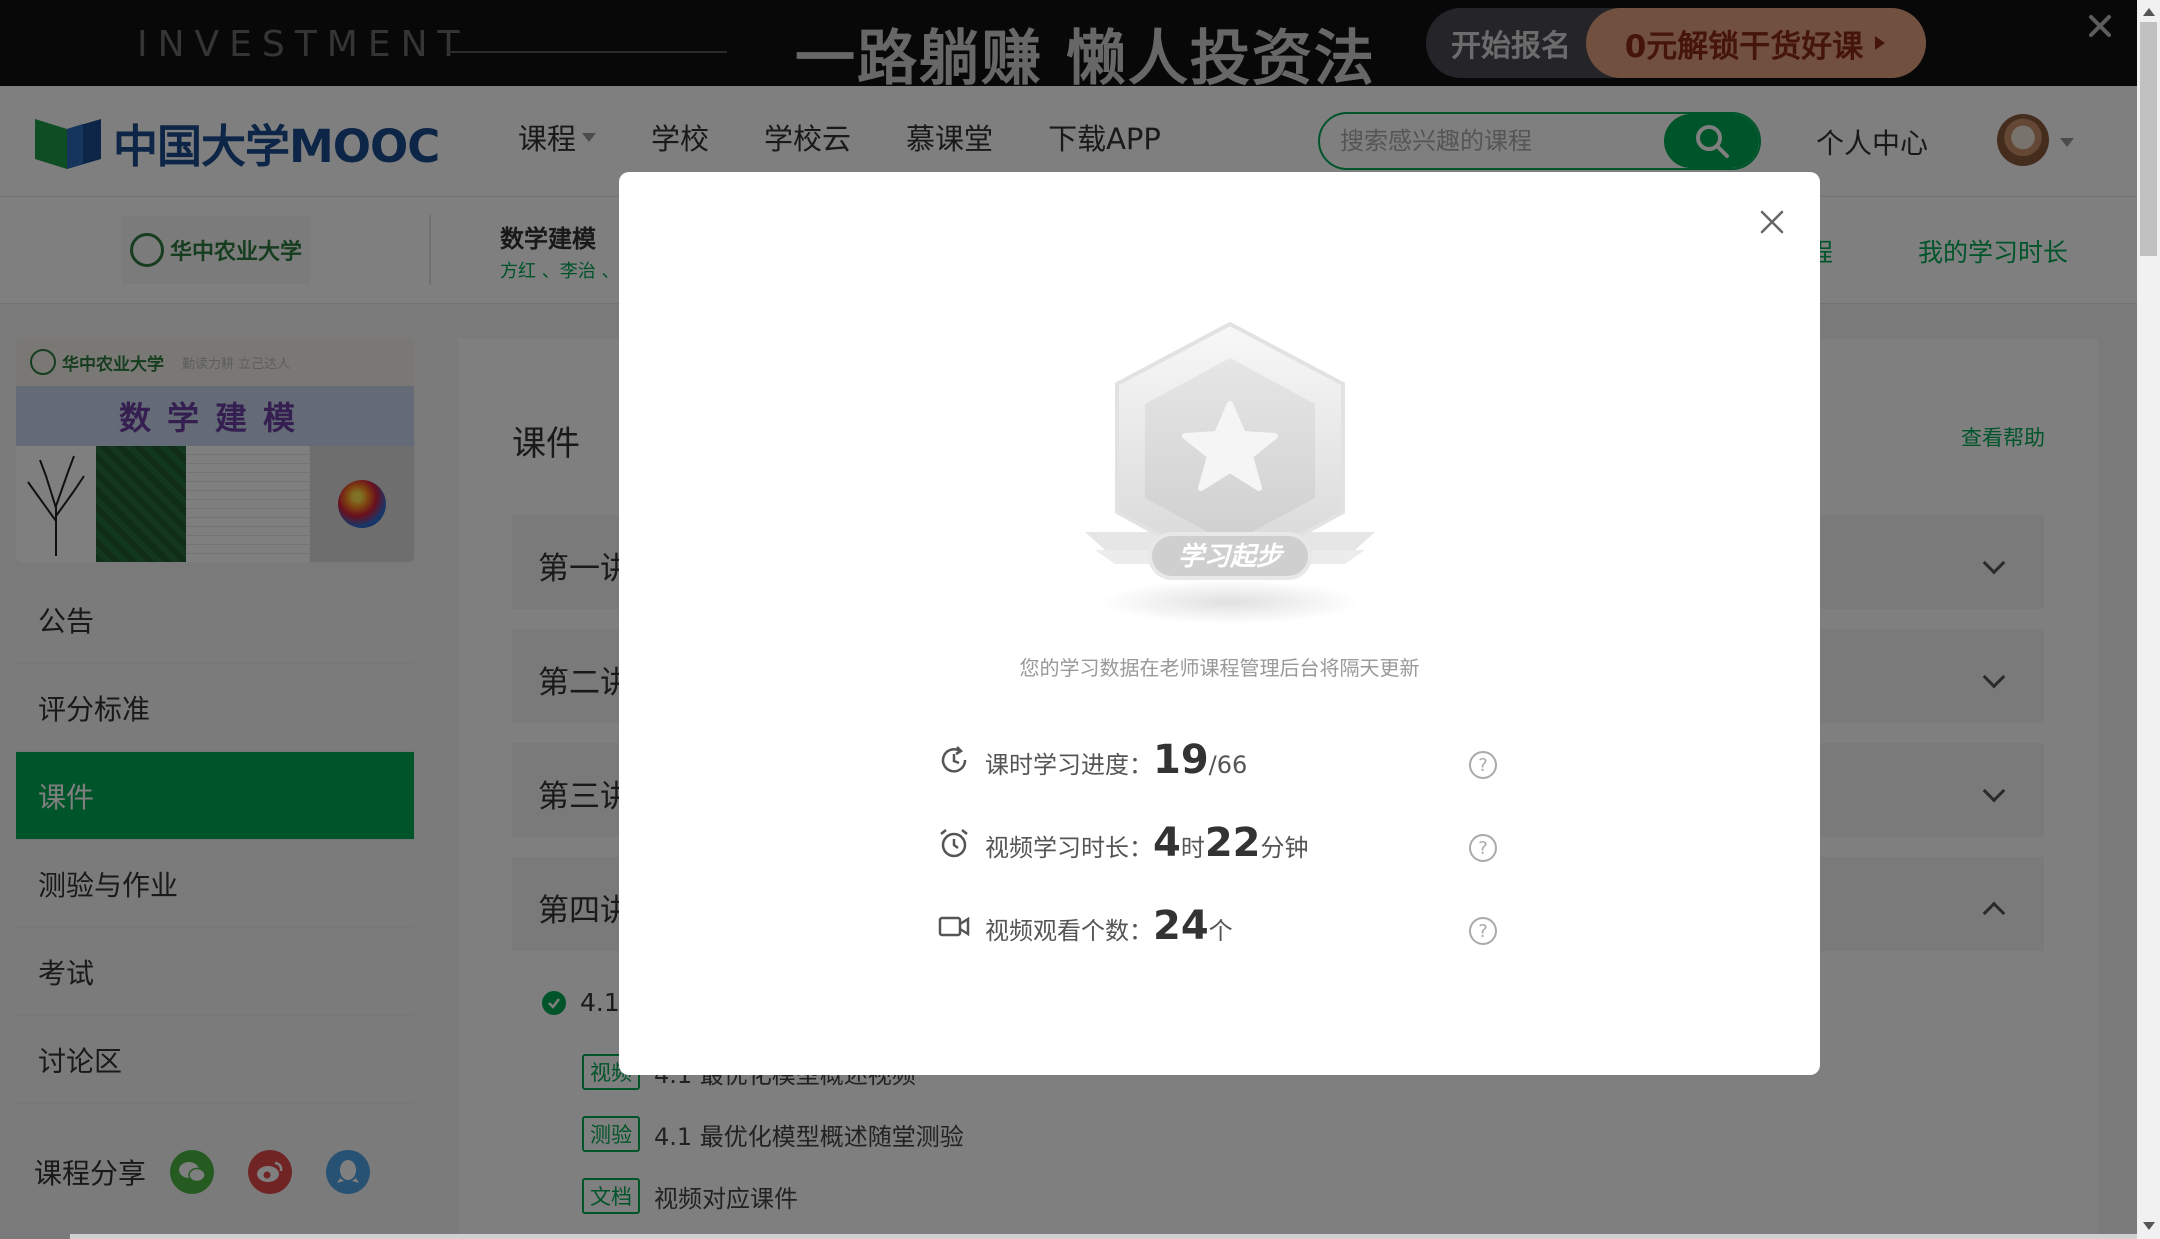  I want to click on stat-hours-unit: 时, so click(1192, 848).